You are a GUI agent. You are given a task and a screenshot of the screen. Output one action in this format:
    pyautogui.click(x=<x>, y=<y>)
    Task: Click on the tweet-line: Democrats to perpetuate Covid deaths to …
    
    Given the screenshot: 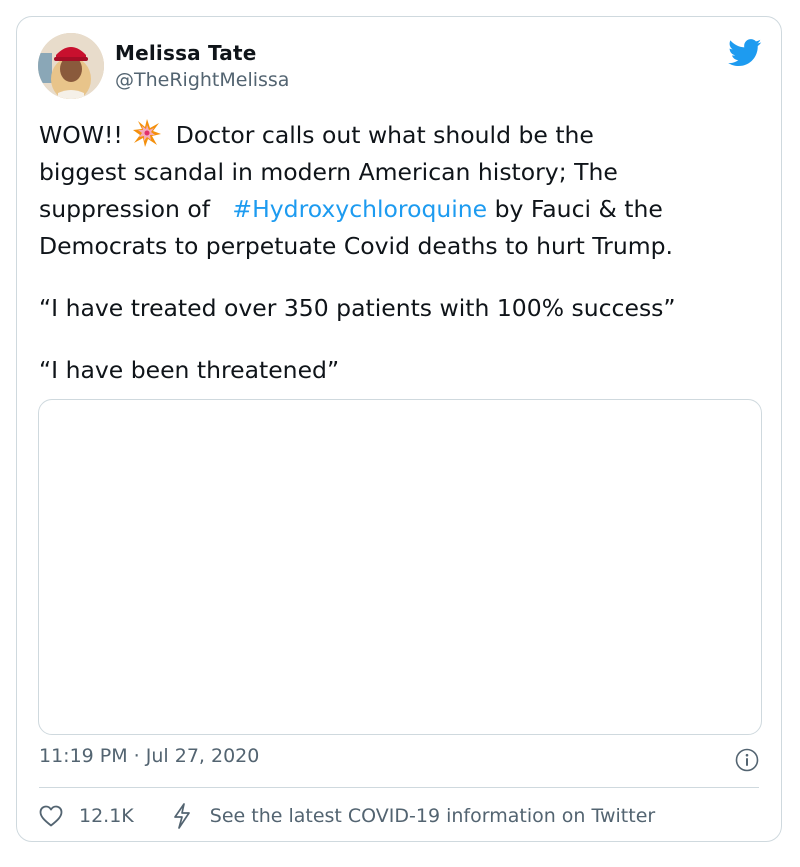 What is the action you would take?
    pyautogui.click(x=356, y=246)
    